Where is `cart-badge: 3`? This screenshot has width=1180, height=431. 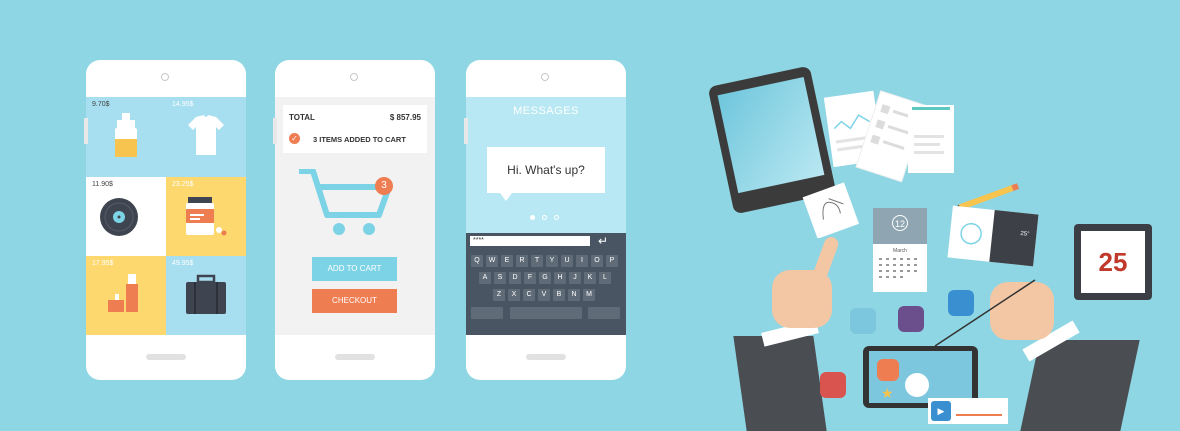 cart-badge: 3 is located at coordinates (384, 186).